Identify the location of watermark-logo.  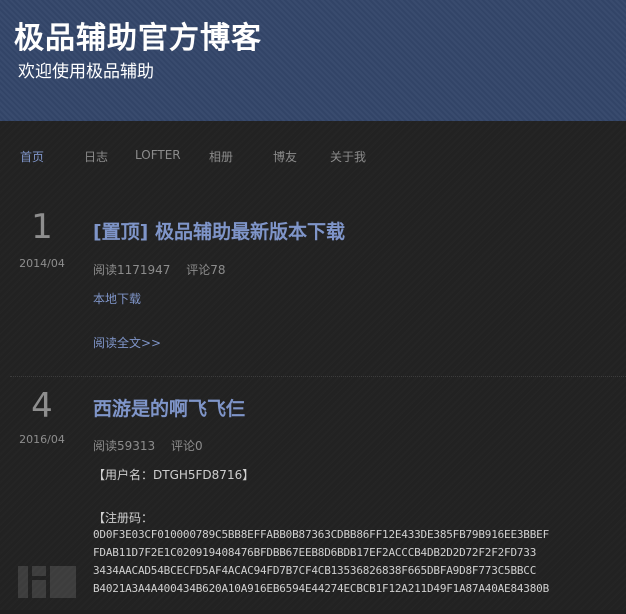
(49, 581).